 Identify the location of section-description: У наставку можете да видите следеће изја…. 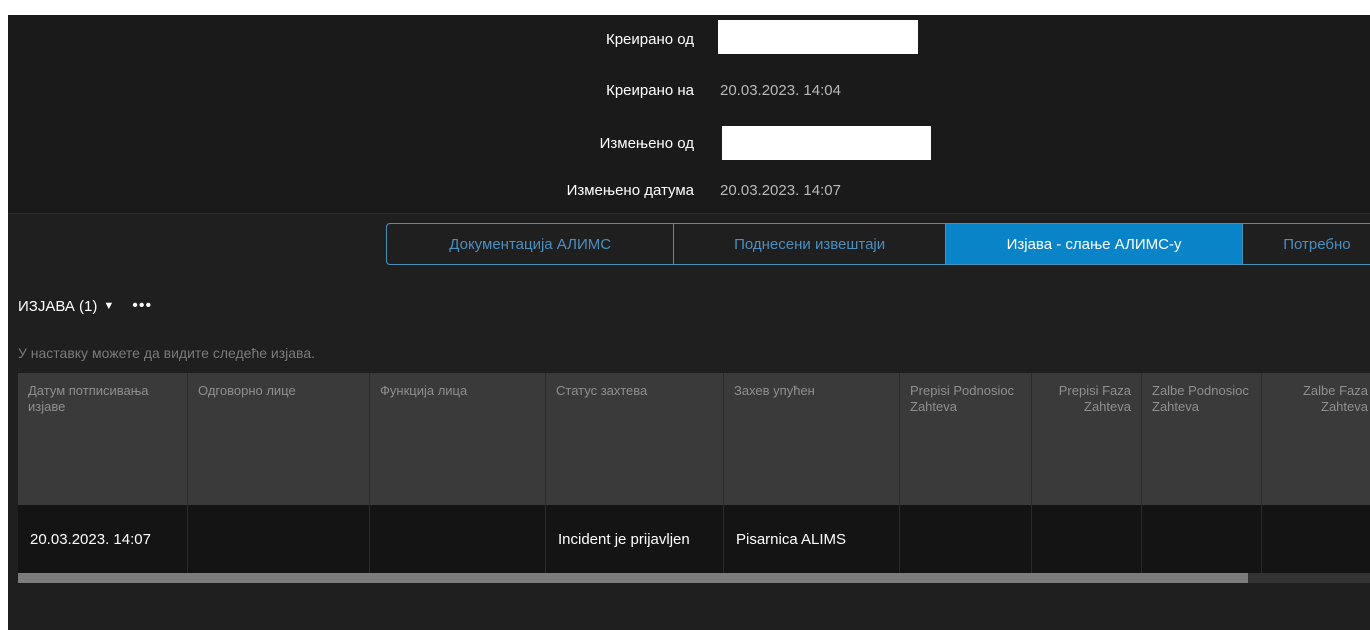
(167, 353).